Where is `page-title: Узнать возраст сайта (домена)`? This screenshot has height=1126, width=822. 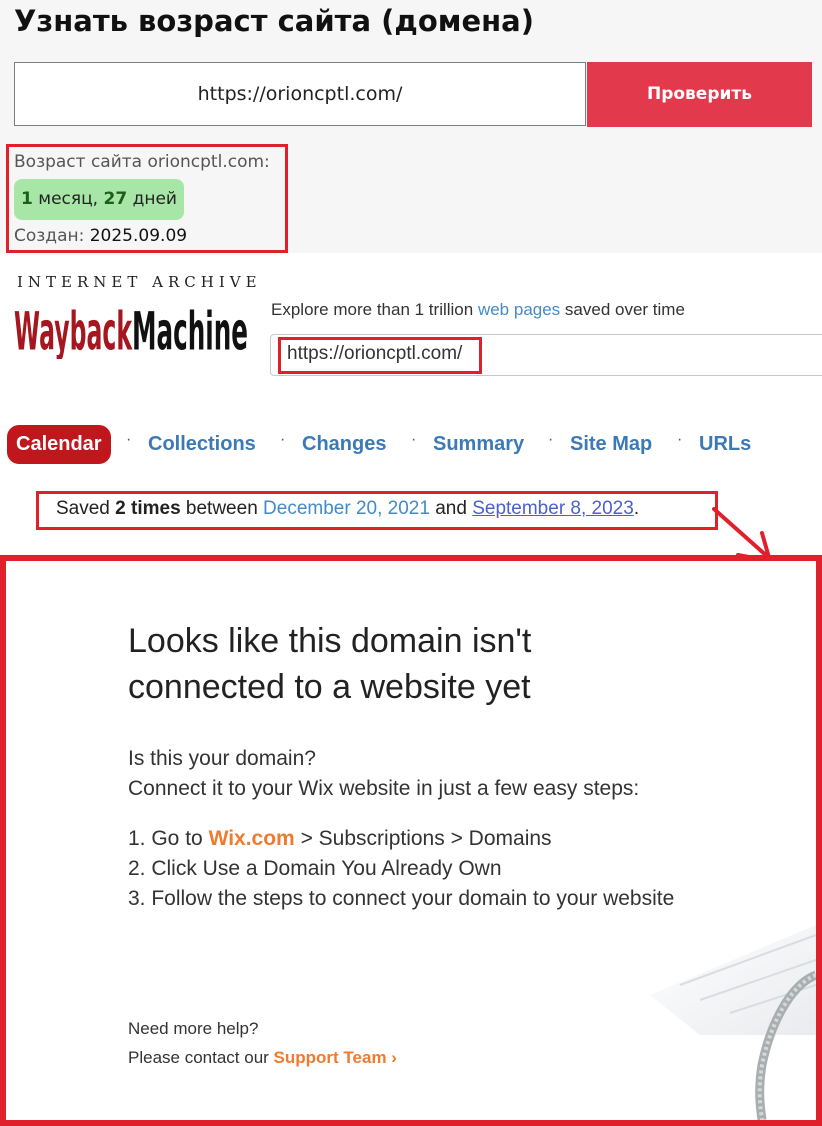
page-title: Узнать возраст сайта (домена) is located at coordinates (274, 21).